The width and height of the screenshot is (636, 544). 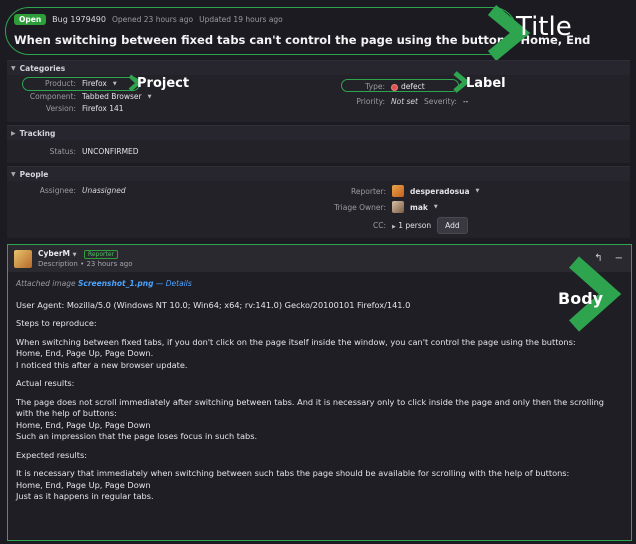 What do you see at coordinates (103, 108) in the screenshot?
I see `version-value: Firefox 141` at bounding box center [103, 108].